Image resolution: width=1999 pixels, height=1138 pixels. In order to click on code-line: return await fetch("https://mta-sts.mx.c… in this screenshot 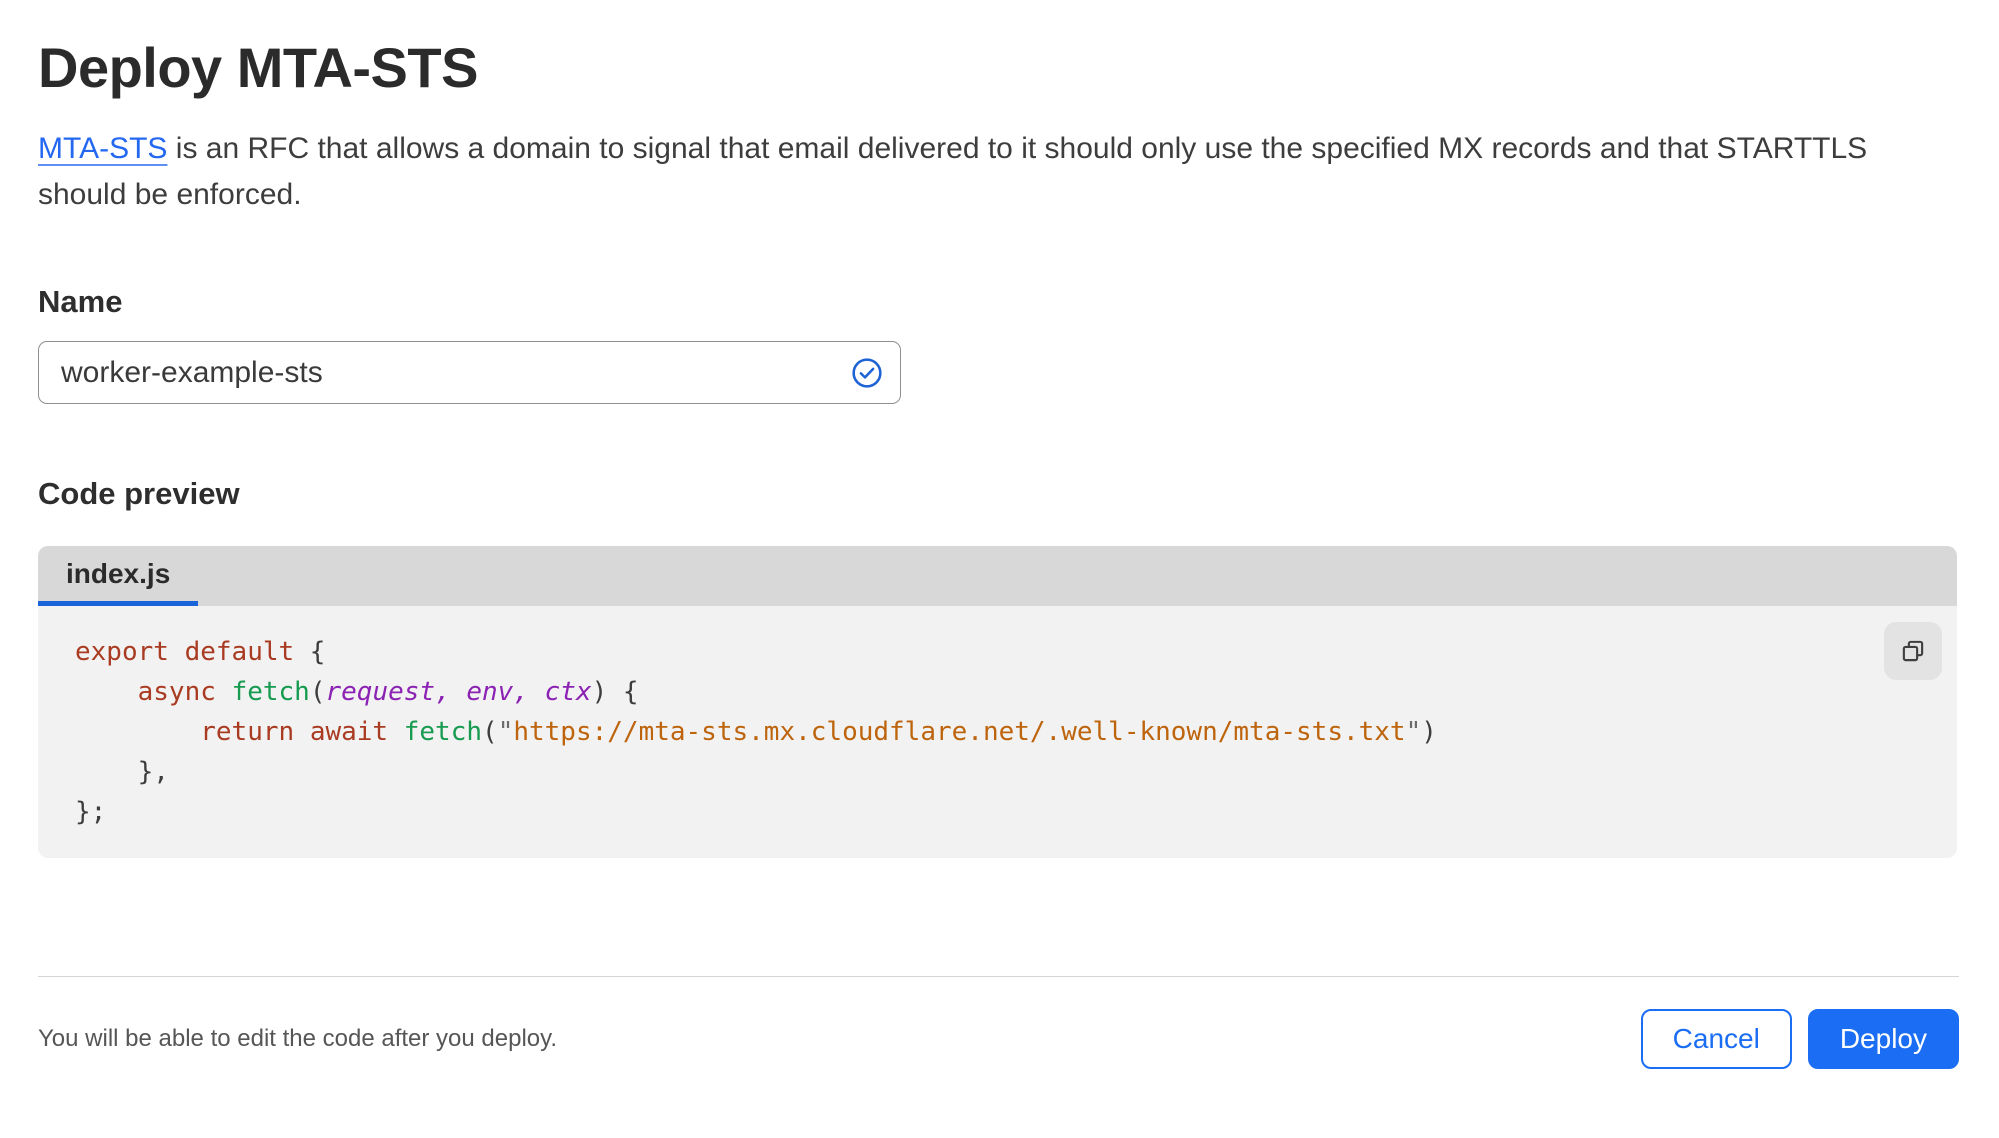, I will do `click(818, 732)`.